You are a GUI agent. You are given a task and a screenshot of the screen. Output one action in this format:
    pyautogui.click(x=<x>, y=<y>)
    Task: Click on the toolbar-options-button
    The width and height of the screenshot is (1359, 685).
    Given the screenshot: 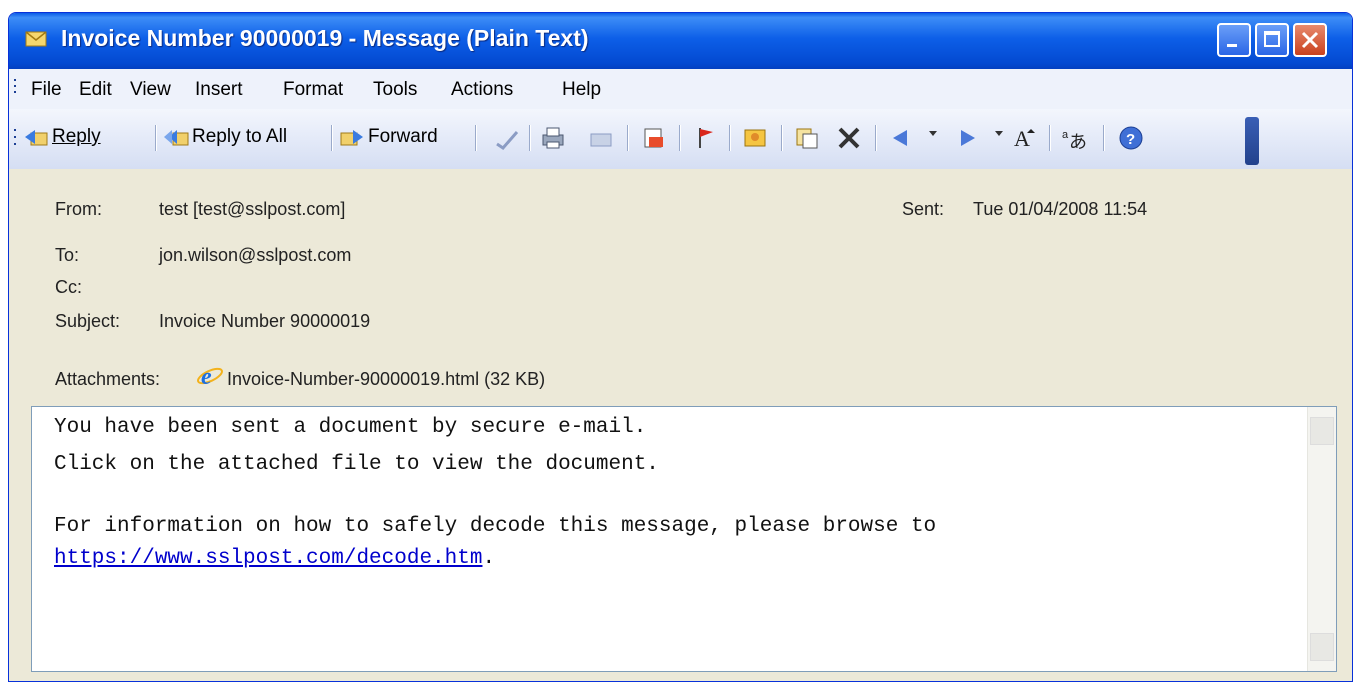 What is the action you would take?
    pyautogui.click(x=1252, y=141)
    